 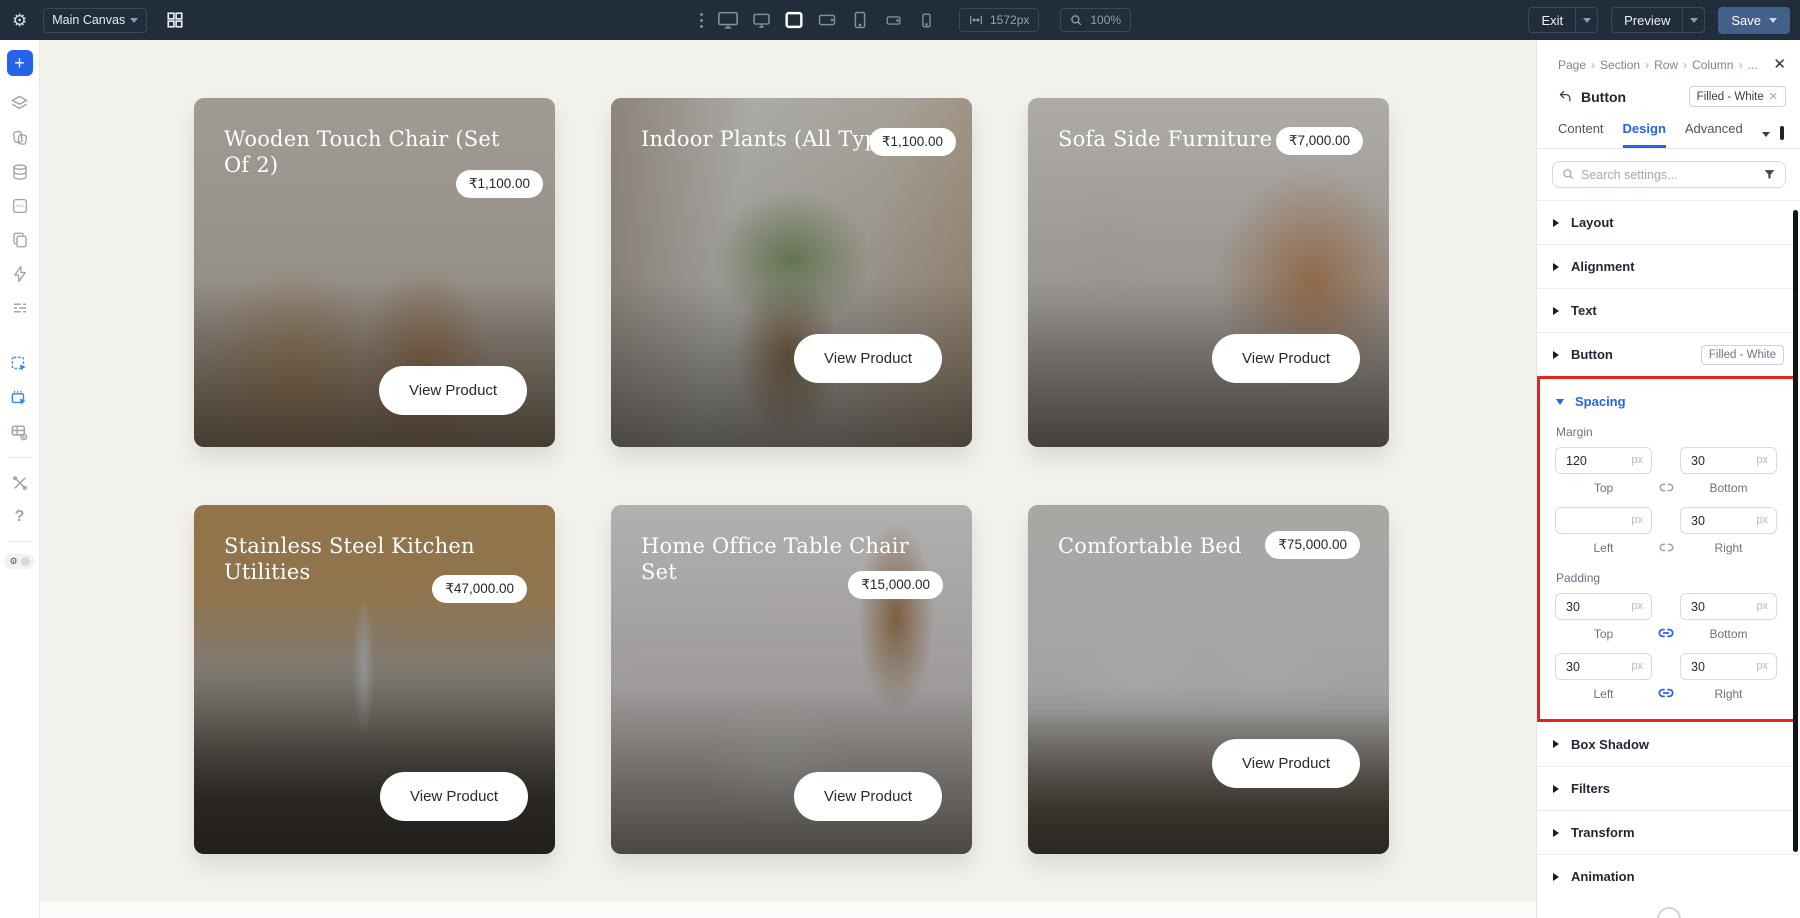 What do you see at coordinates (860, 20) in the screenshot?
I see `breakpoint-tablet-portrait-icon` at bounding box center [860, 20].